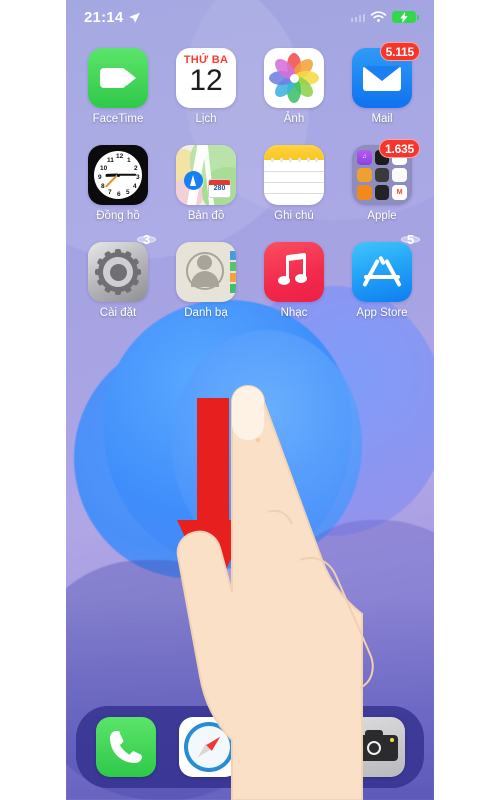 This screenshot has width=500, height=800. What do you see at coordinates (135, 17) in the screenshot?
I see `location-arrow-icon` at bounding box center [135, 17].